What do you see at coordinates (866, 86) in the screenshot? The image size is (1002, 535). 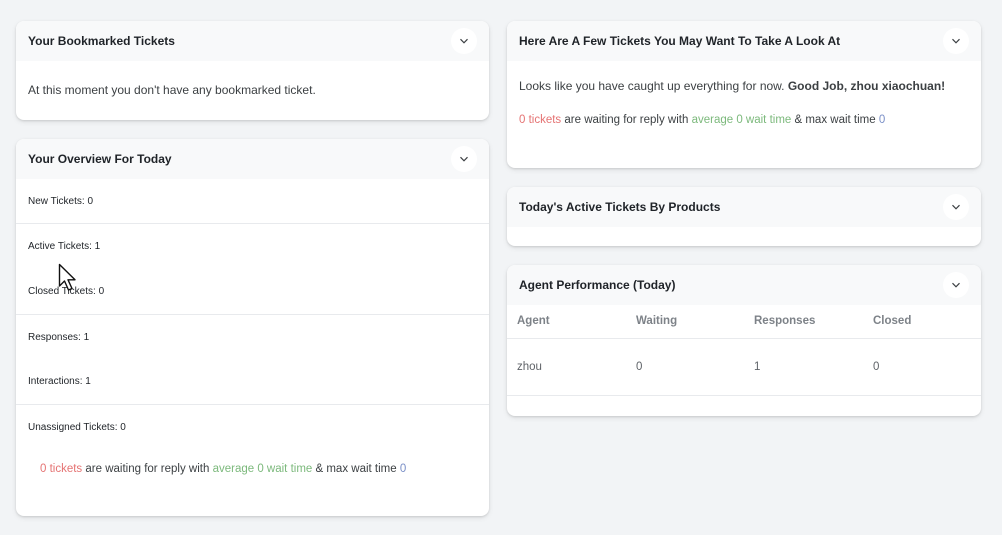 I see `good-job-text: Good Job, zhou xiaochuan!` at bounding box center [866, 86].